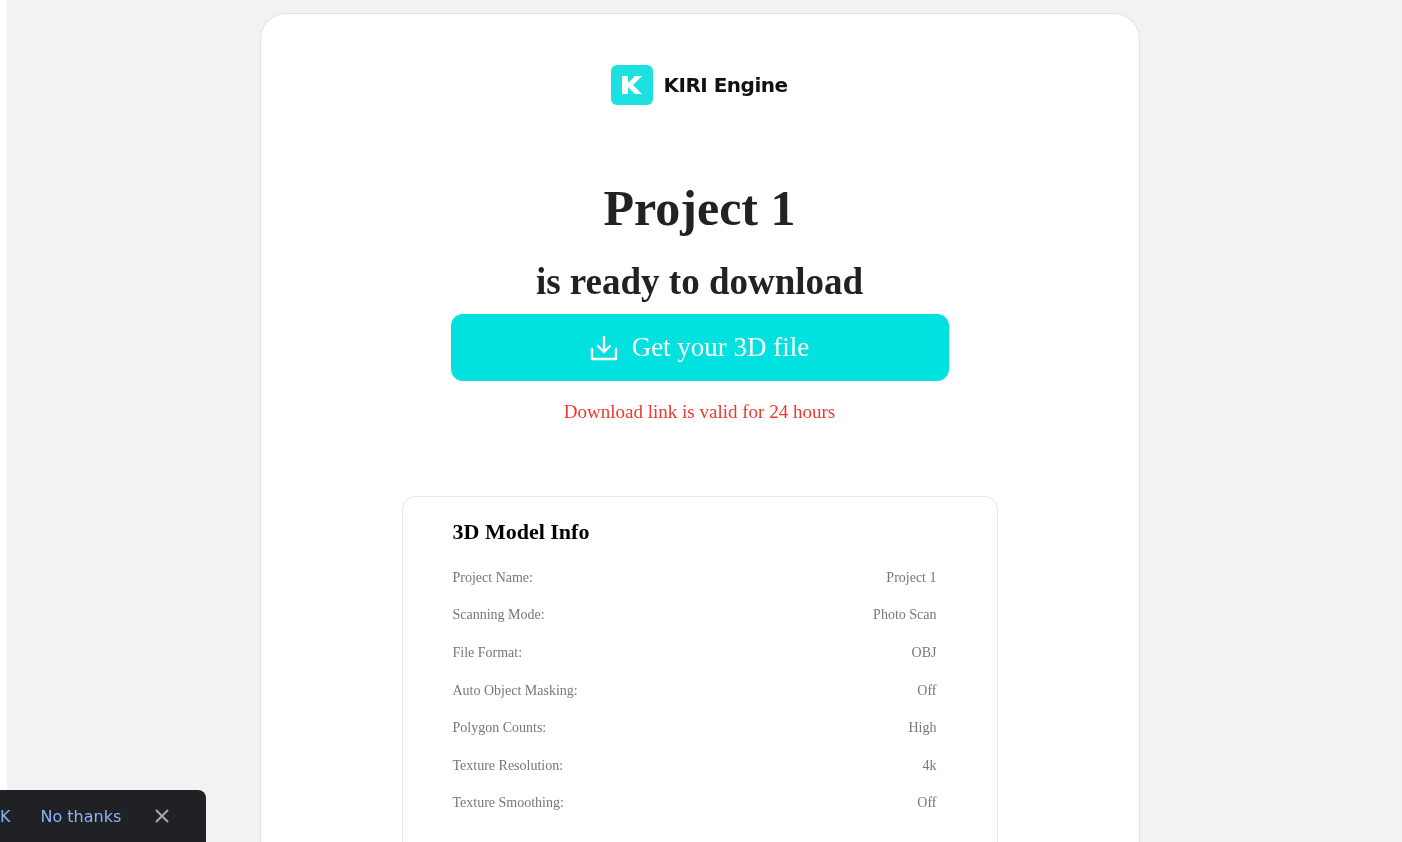 Image resolution: width=1402 pixels, height=842 pixels. I want to click on close-button, so click(162, 816).